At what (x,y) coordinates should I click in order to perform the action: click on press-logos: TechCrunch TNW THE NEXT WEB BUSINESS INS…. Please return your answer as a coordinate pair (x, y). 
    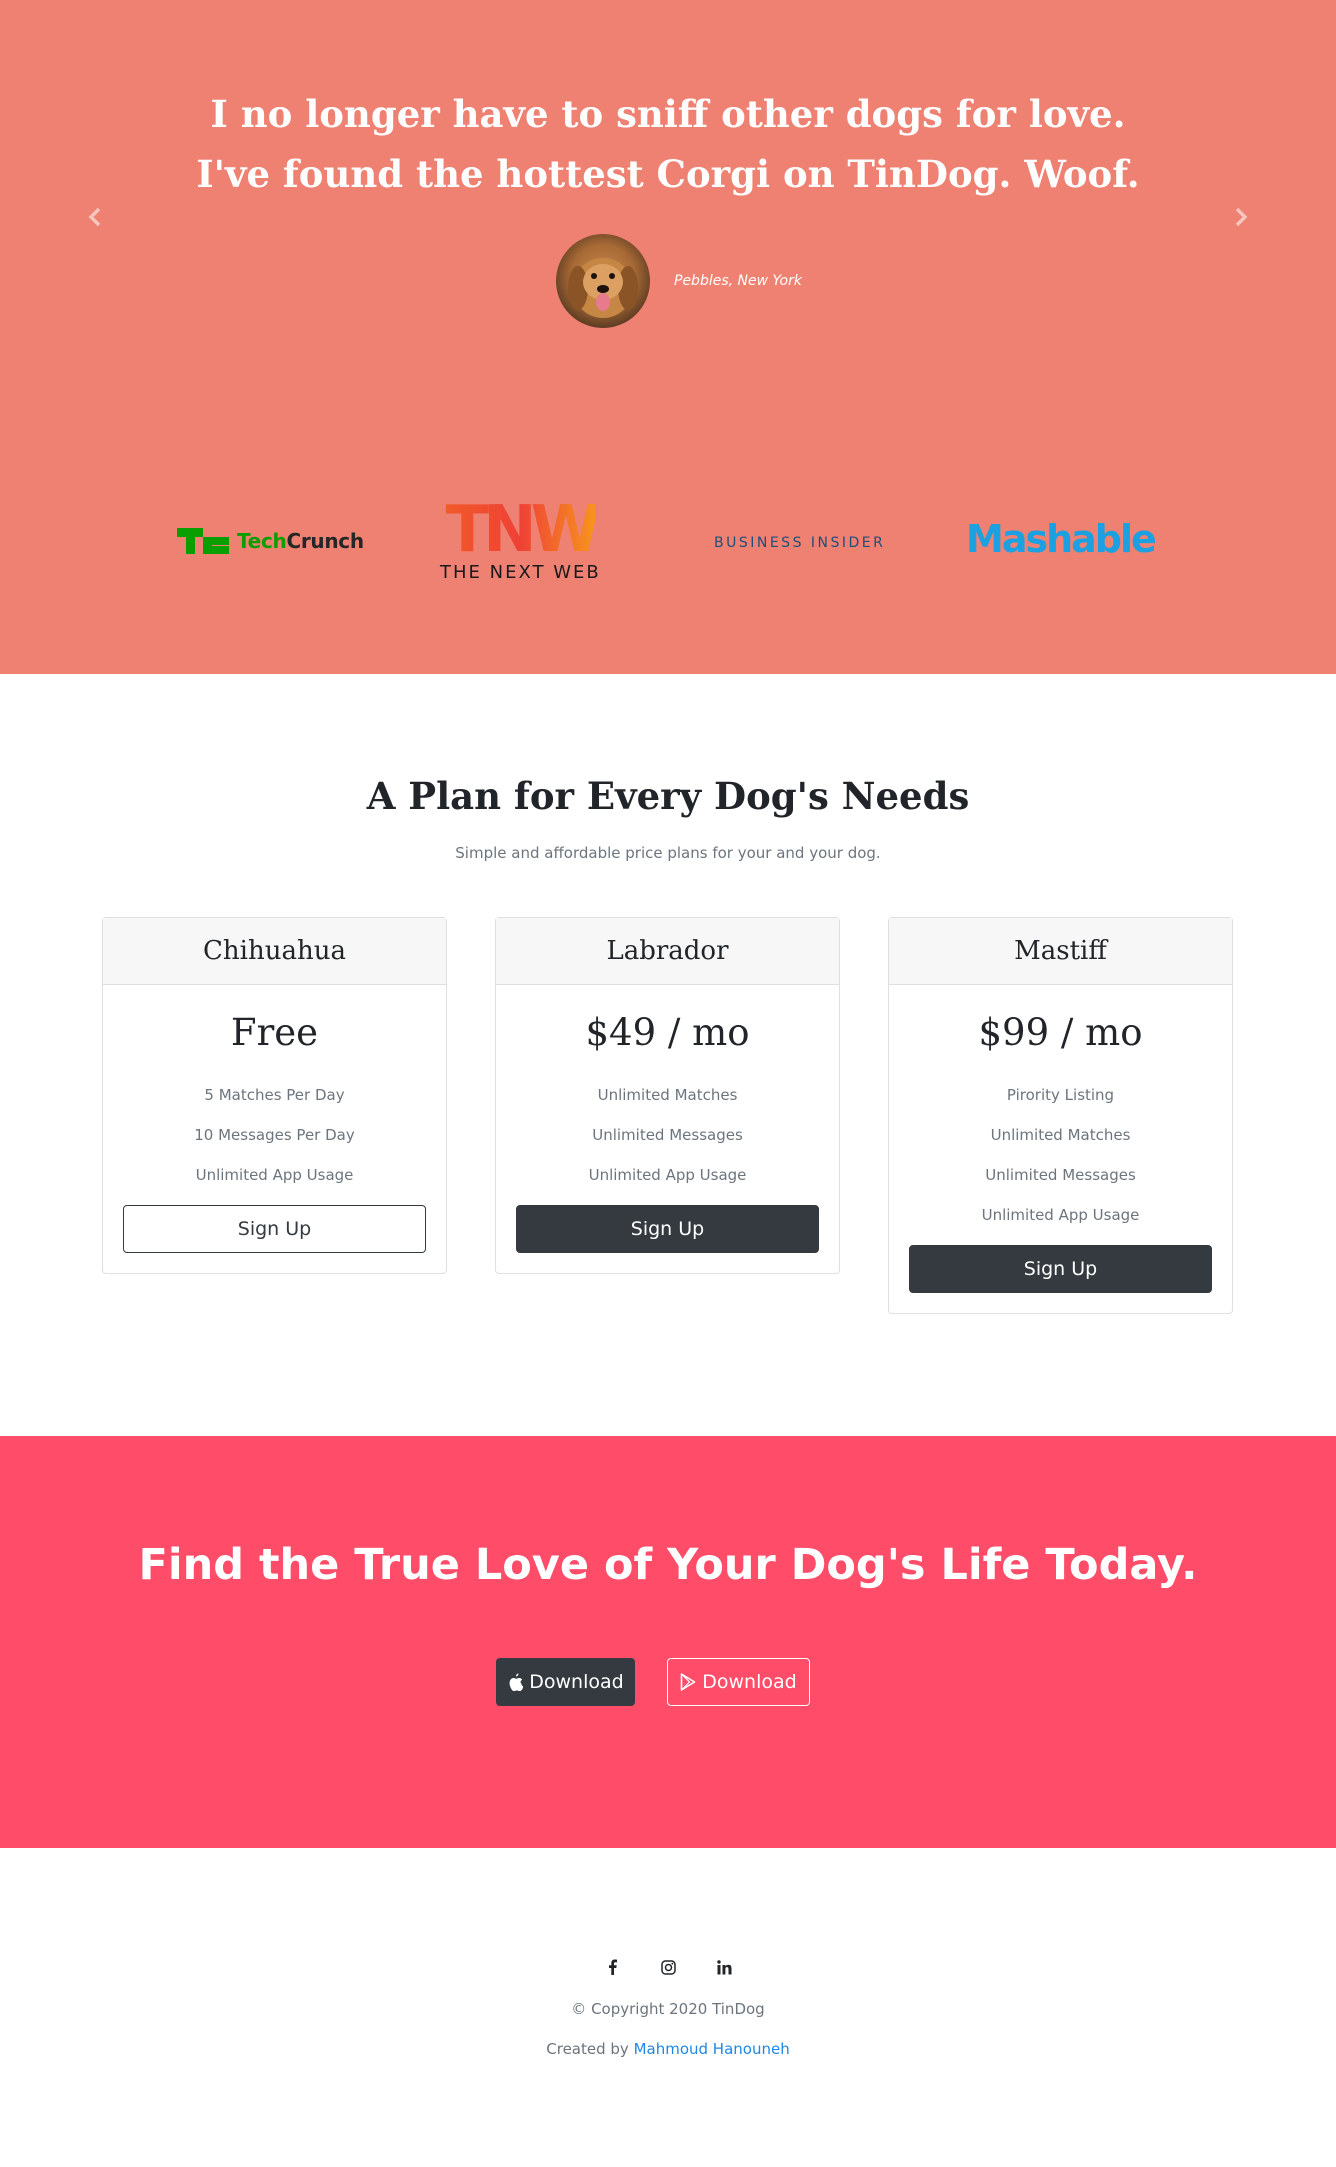
    Looking at the image, I should click on (668, 545).